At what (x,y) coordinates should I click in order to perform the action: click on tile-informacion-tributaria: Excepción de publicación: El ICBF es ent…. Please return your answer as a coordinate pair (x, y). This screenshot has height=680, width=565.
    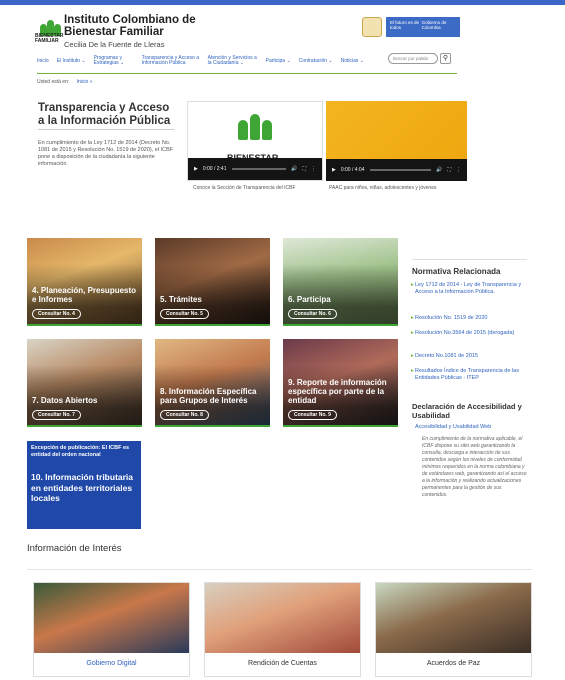
    Looking at the image, I should click on (84, 485).